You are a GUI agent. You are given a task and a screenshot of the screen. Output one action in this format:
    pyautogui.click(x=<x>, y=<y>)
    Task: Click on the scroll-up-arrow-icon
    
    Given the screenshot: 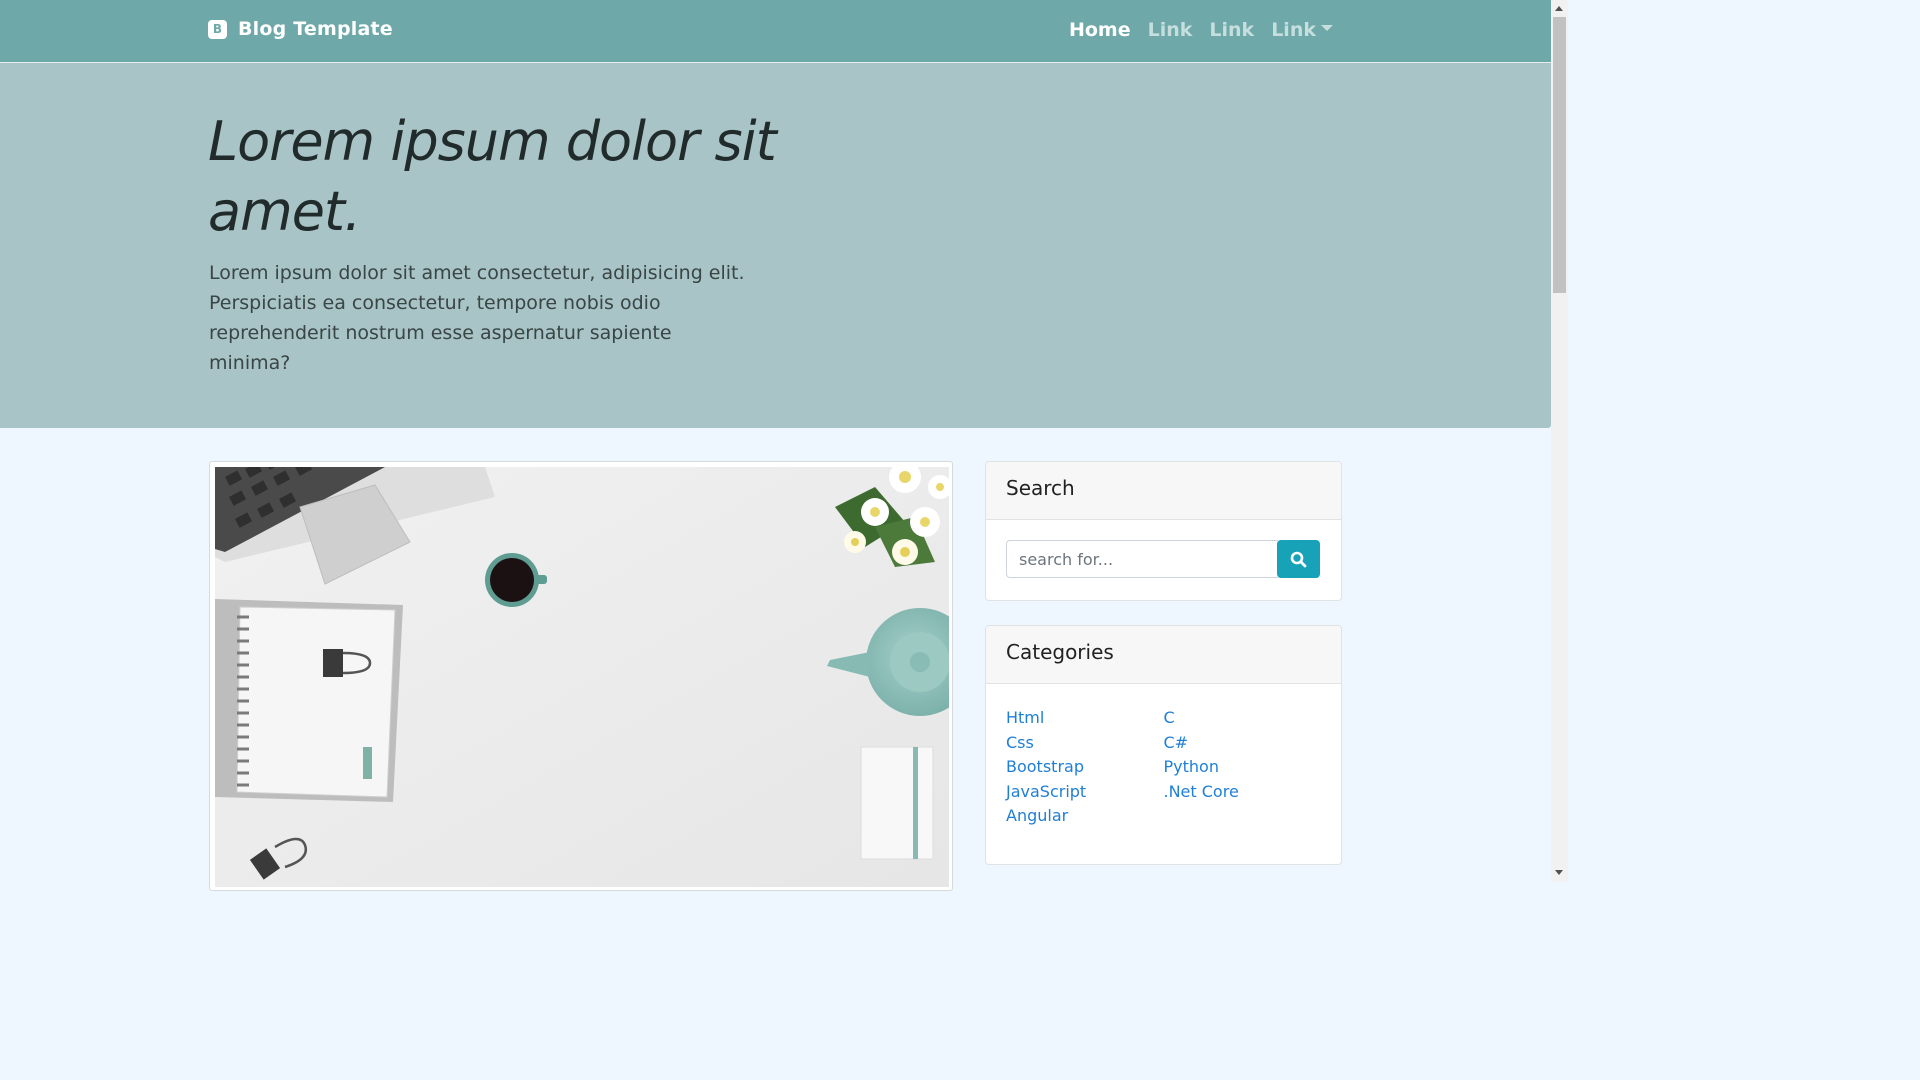 What is the action you would take?
    pyautogui.click(x=1559, y=8)
    